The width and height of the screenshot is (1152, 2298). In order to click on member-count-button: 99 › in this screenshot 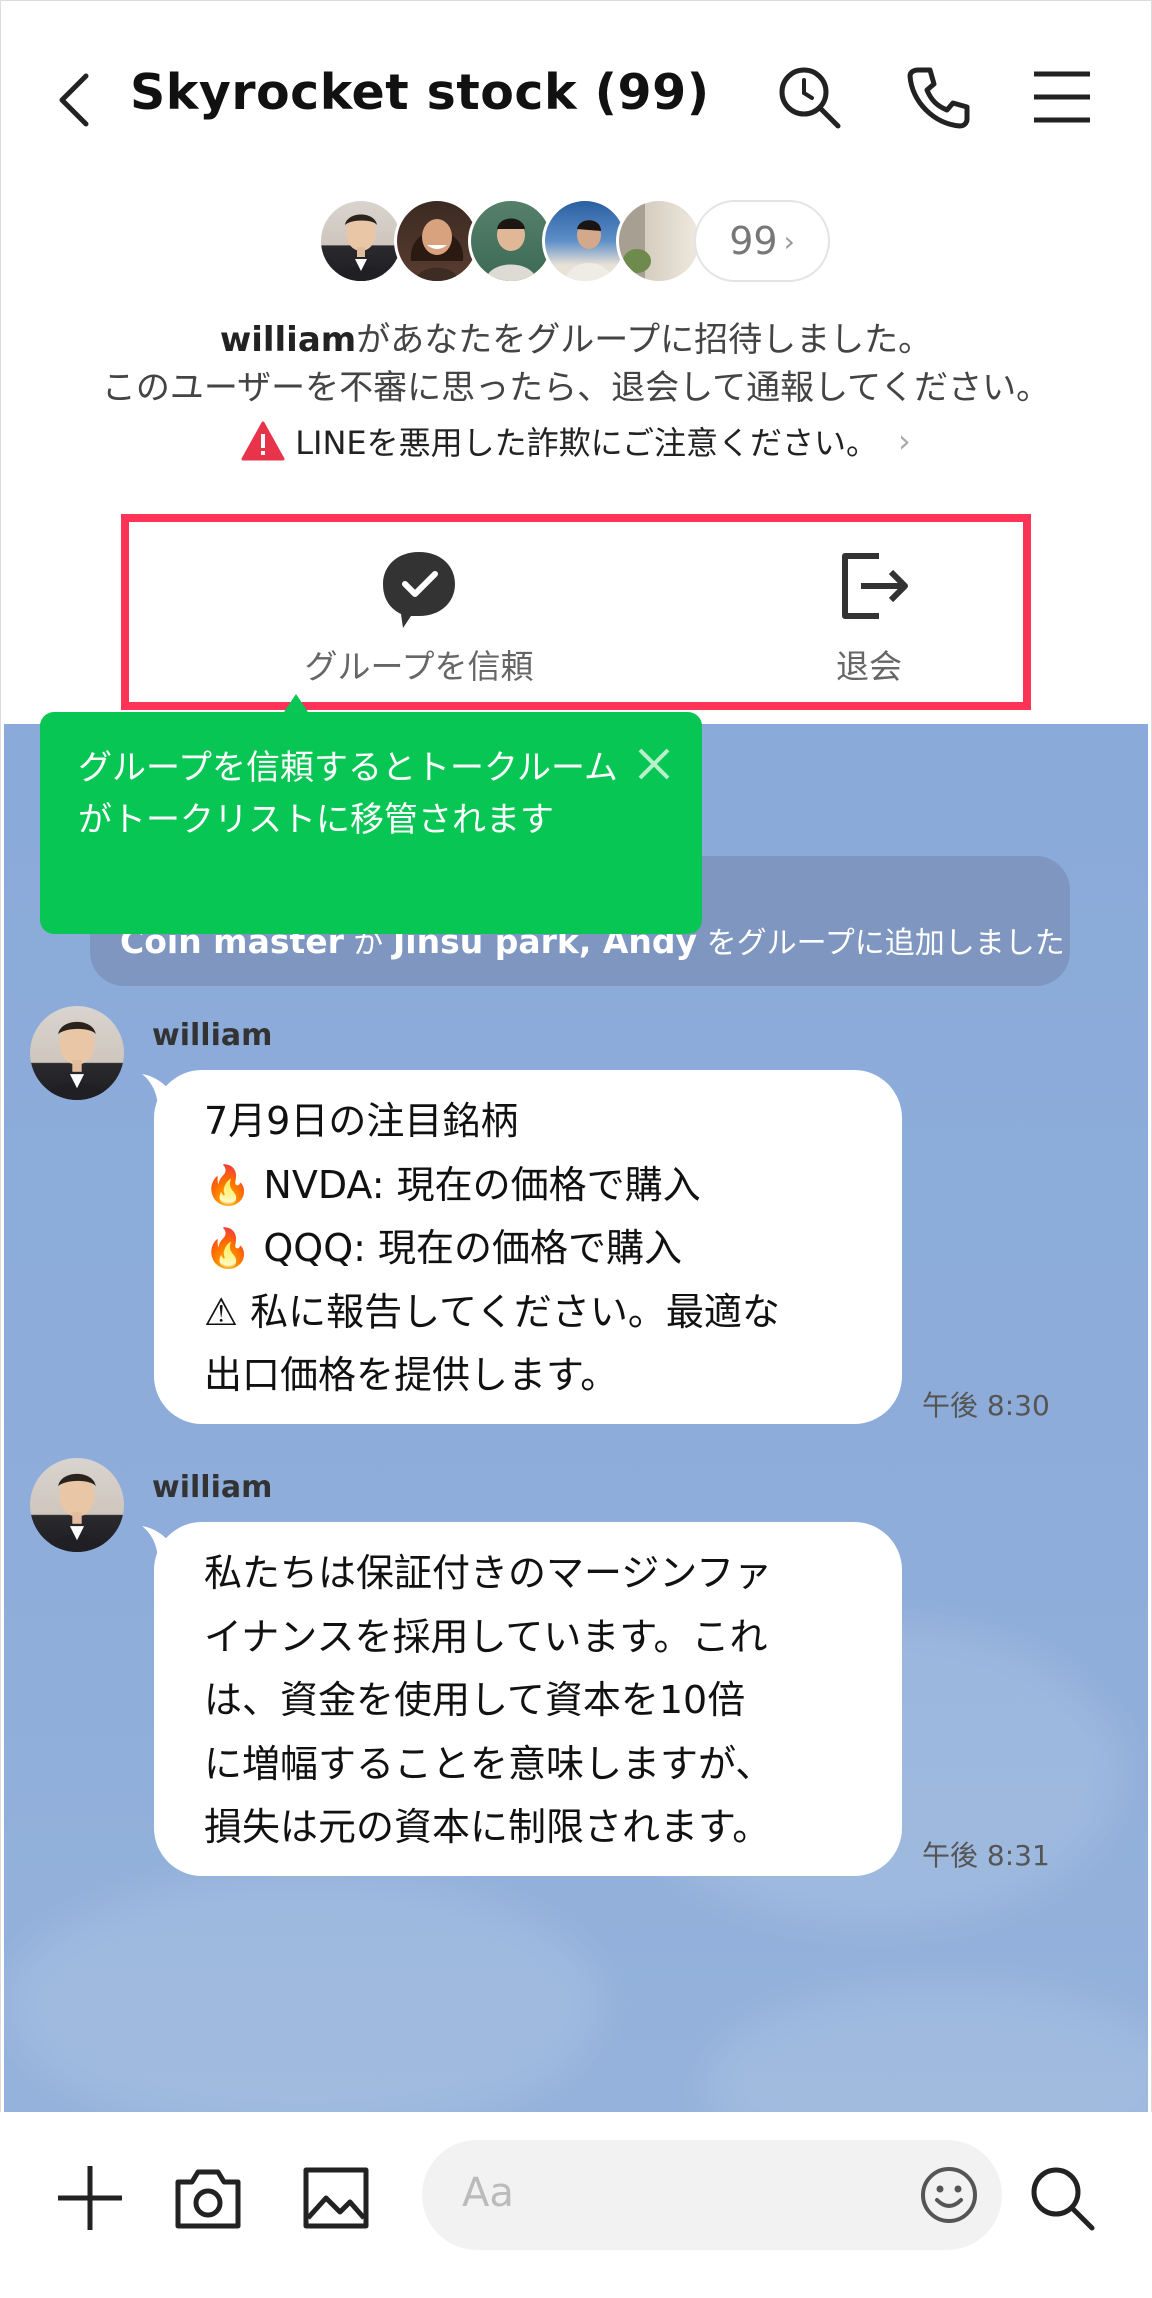, I will do `click(762, 241)`.